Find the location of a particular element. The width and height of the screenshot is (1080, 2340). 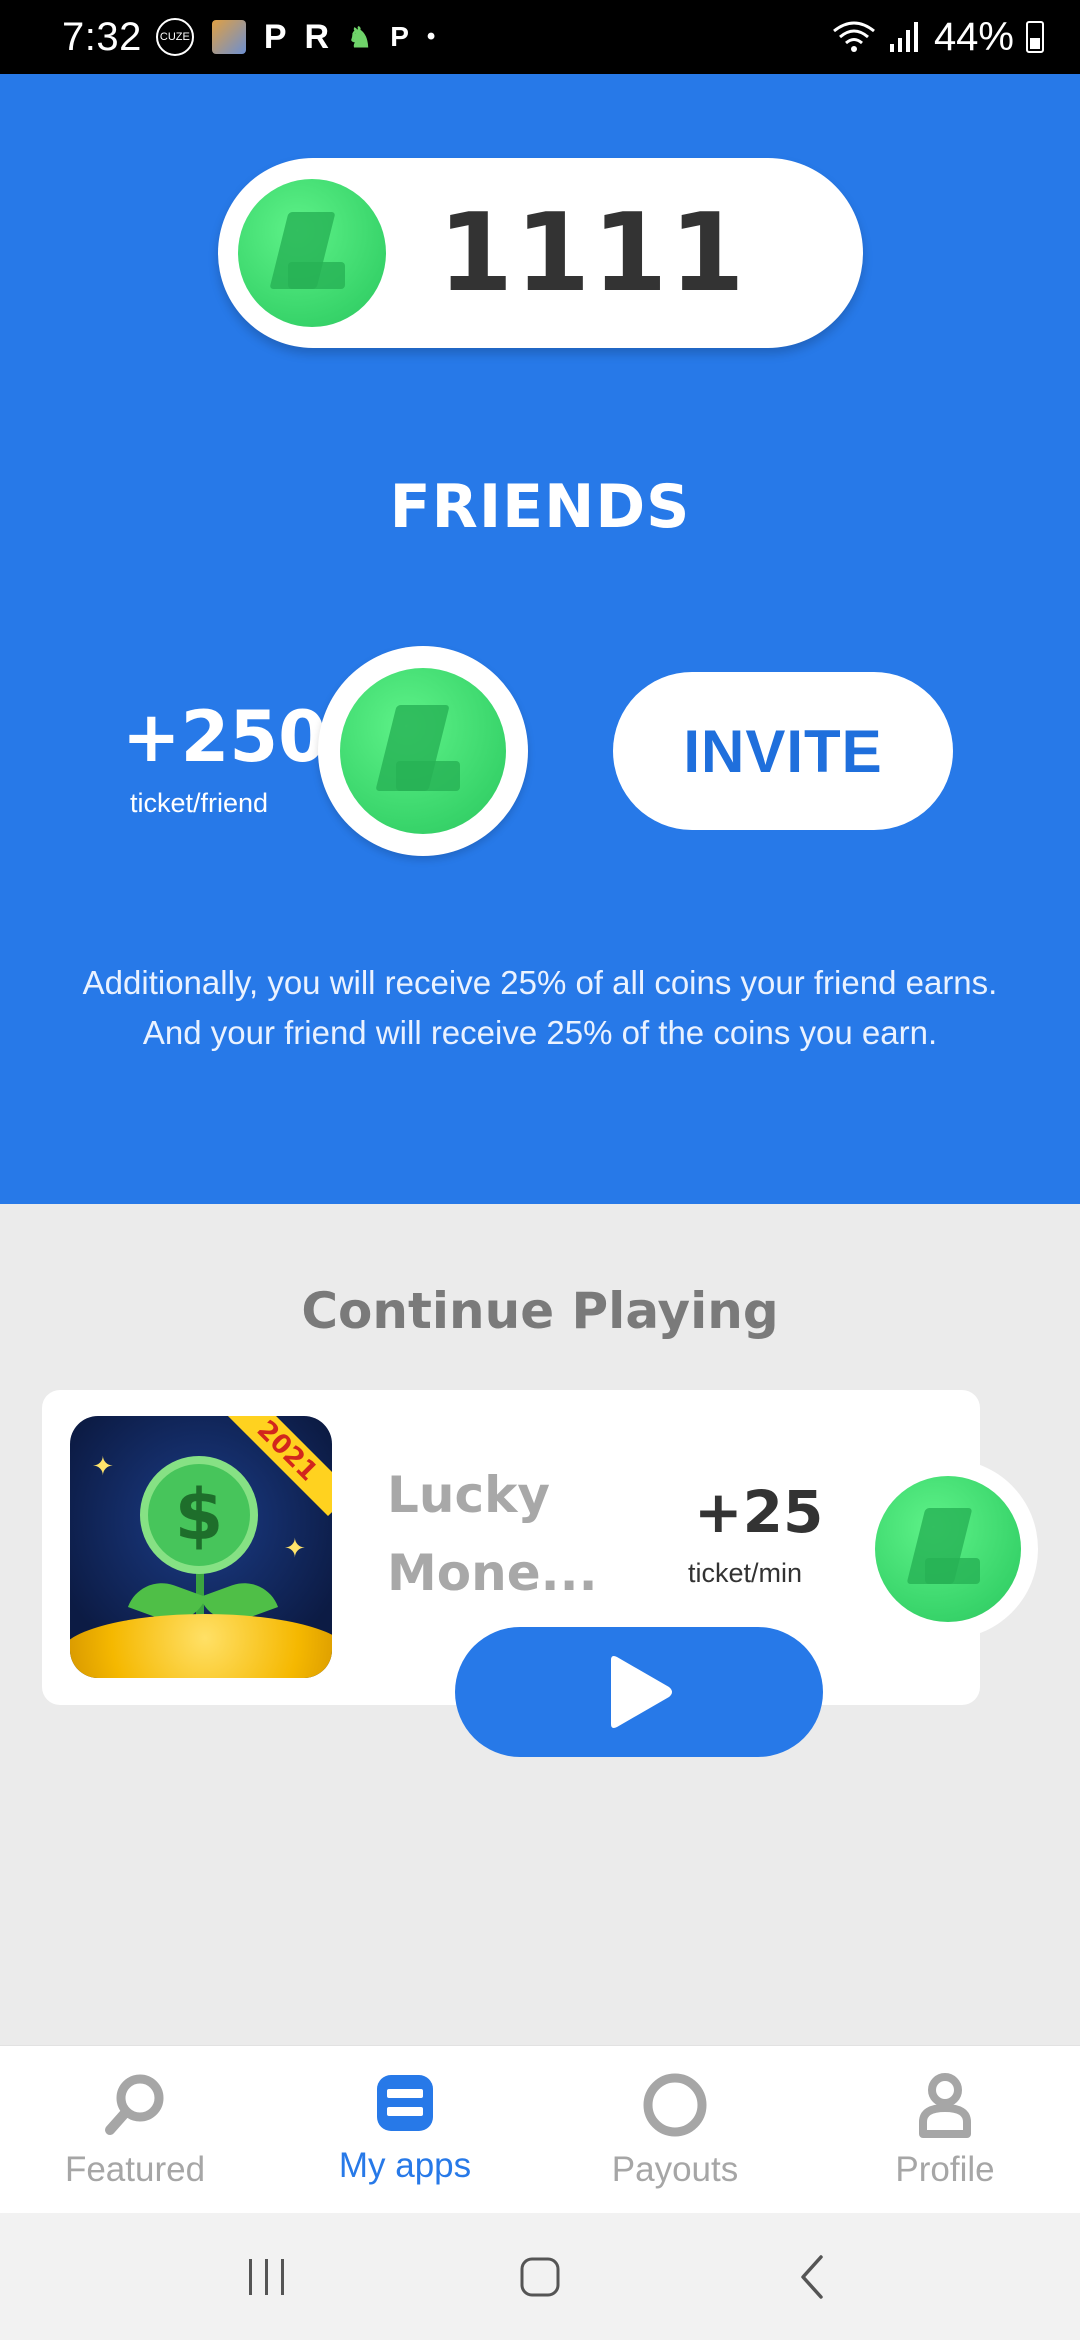

p-notification-icon-2: P is located at coordinates (399, 36).